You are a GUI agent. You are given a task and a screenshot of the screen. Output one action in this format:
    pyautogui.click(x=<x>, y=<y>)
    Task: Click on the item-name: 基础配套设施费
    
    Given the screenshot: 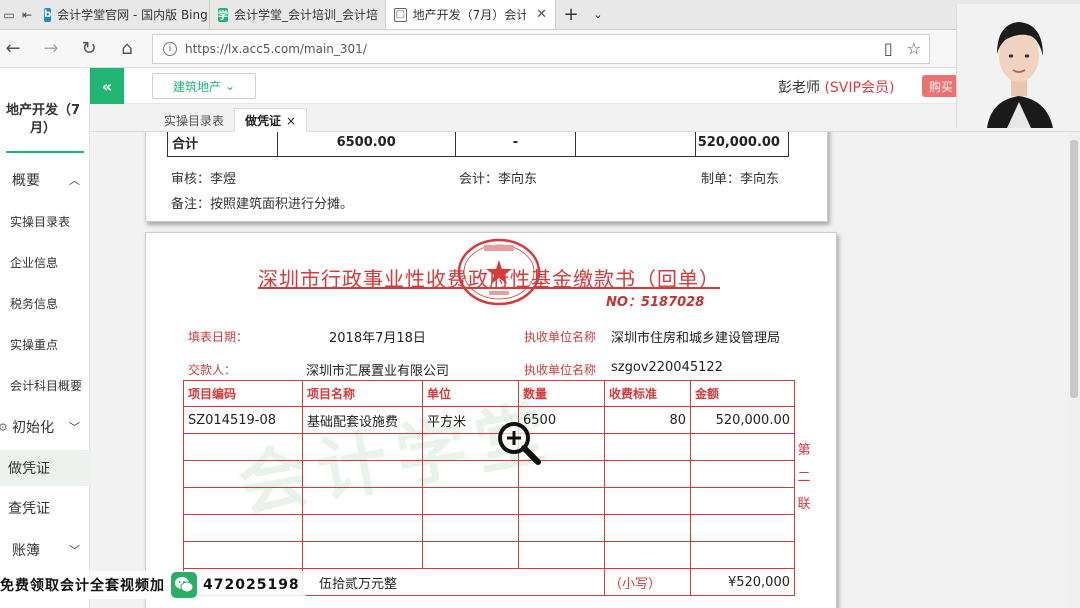 What is the action you would take?
    pyautogui.click(x=362, y=420)
    